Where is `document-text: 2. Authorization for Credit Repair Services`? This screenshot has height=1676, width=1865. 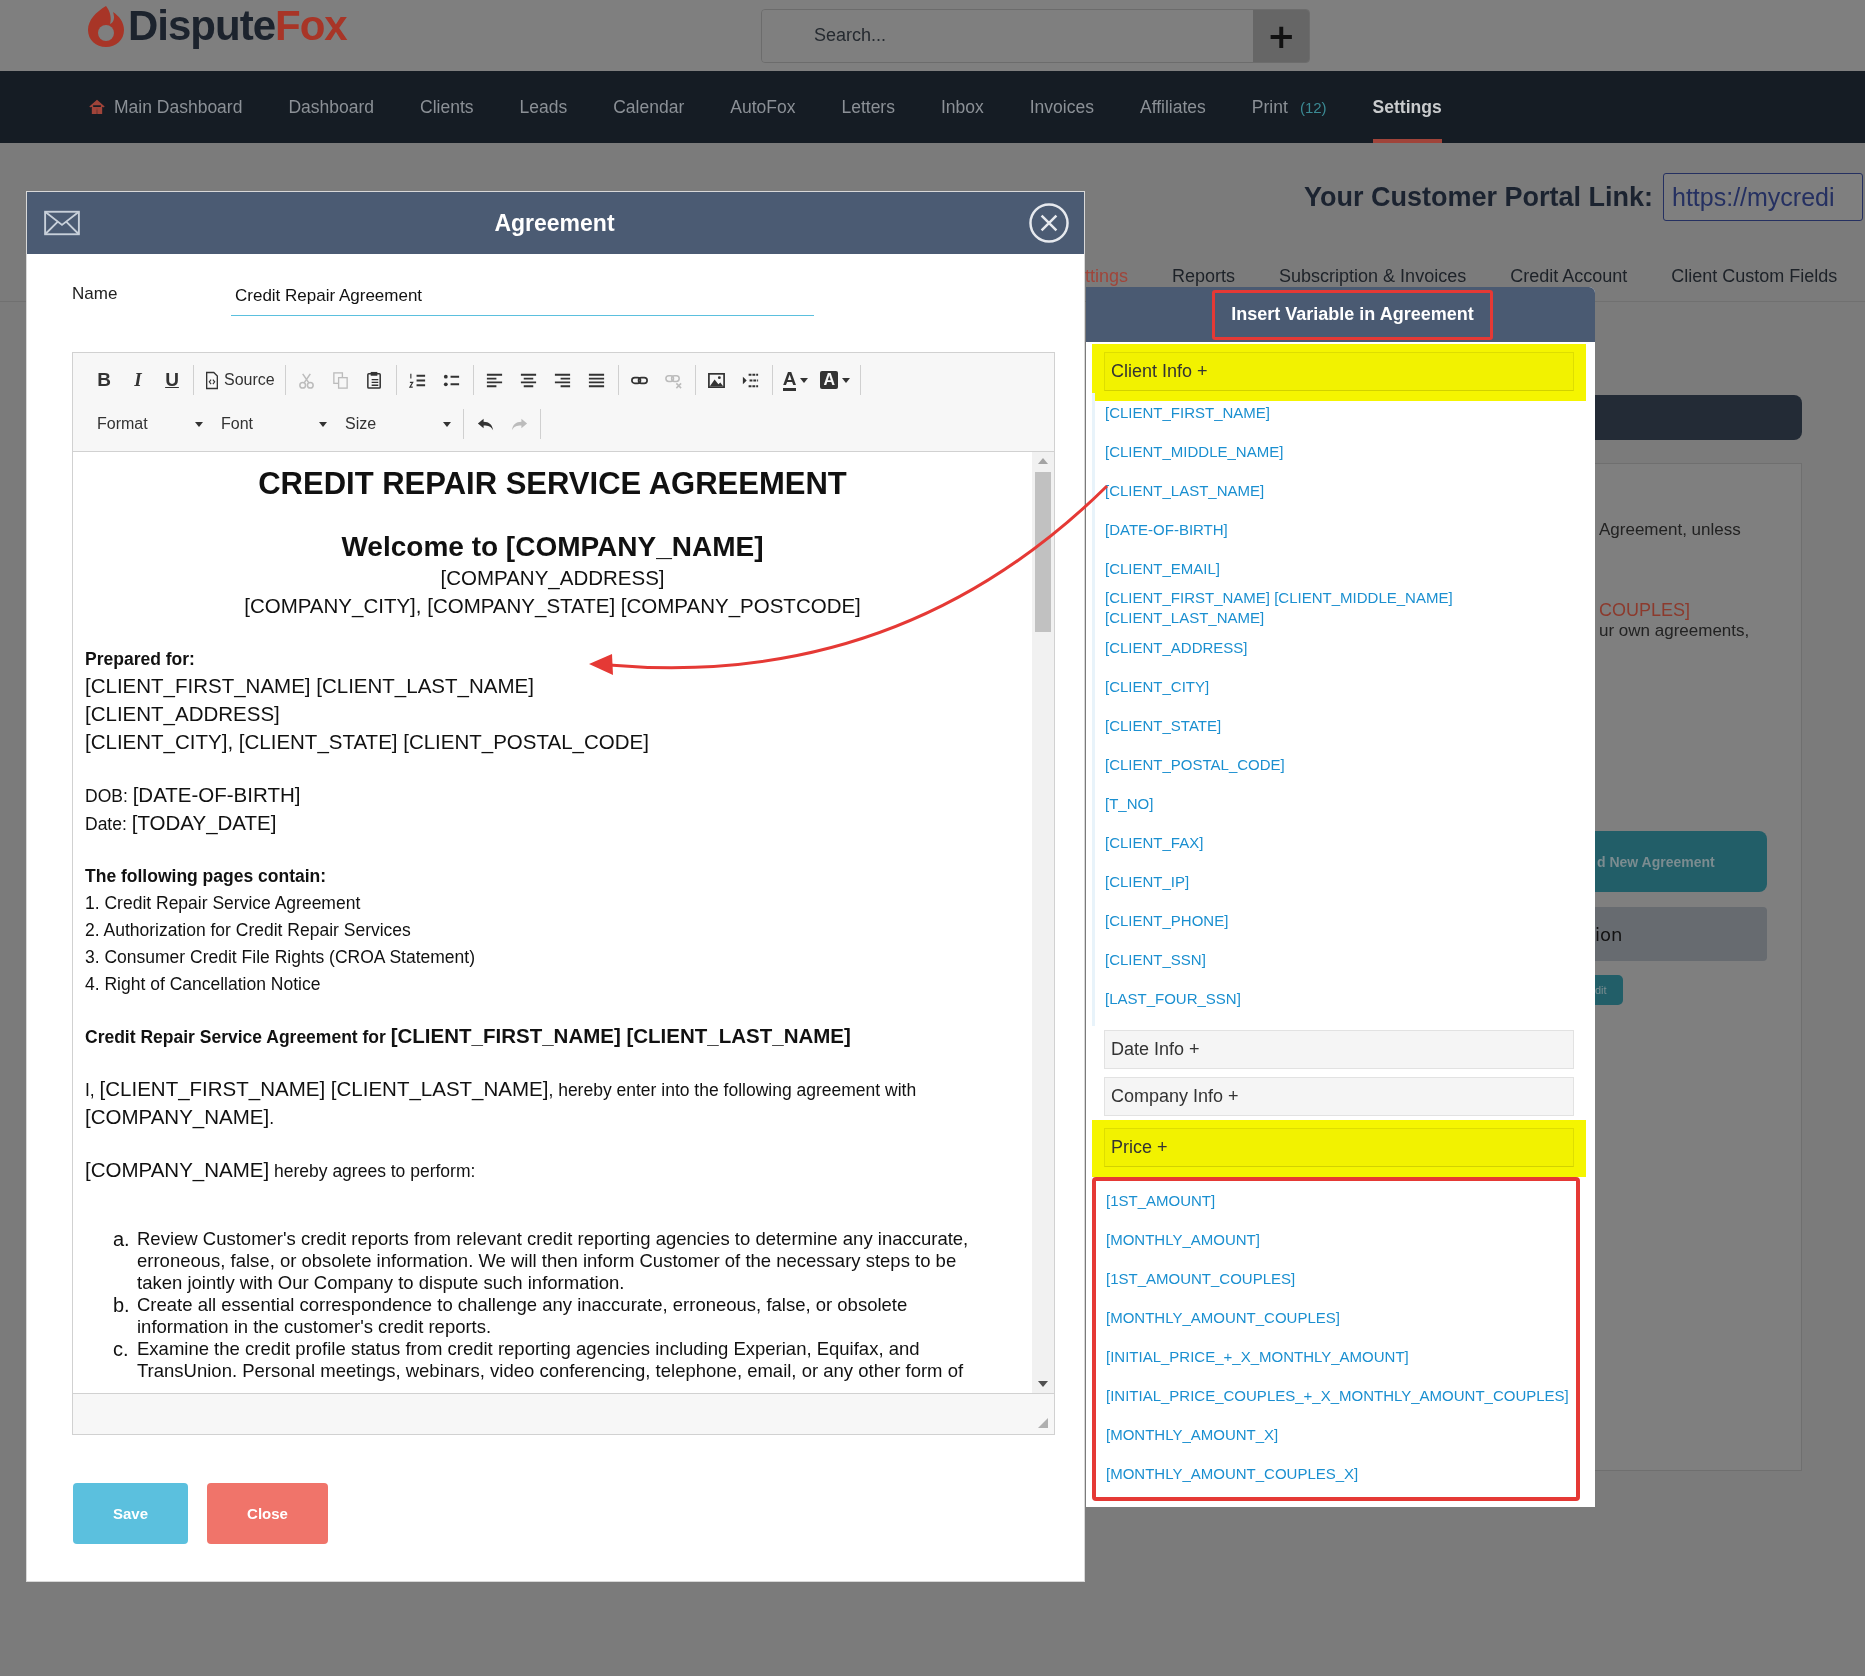
document-text: 2. Authorization for Credit Repair Services is located at coordinates (248, 930).